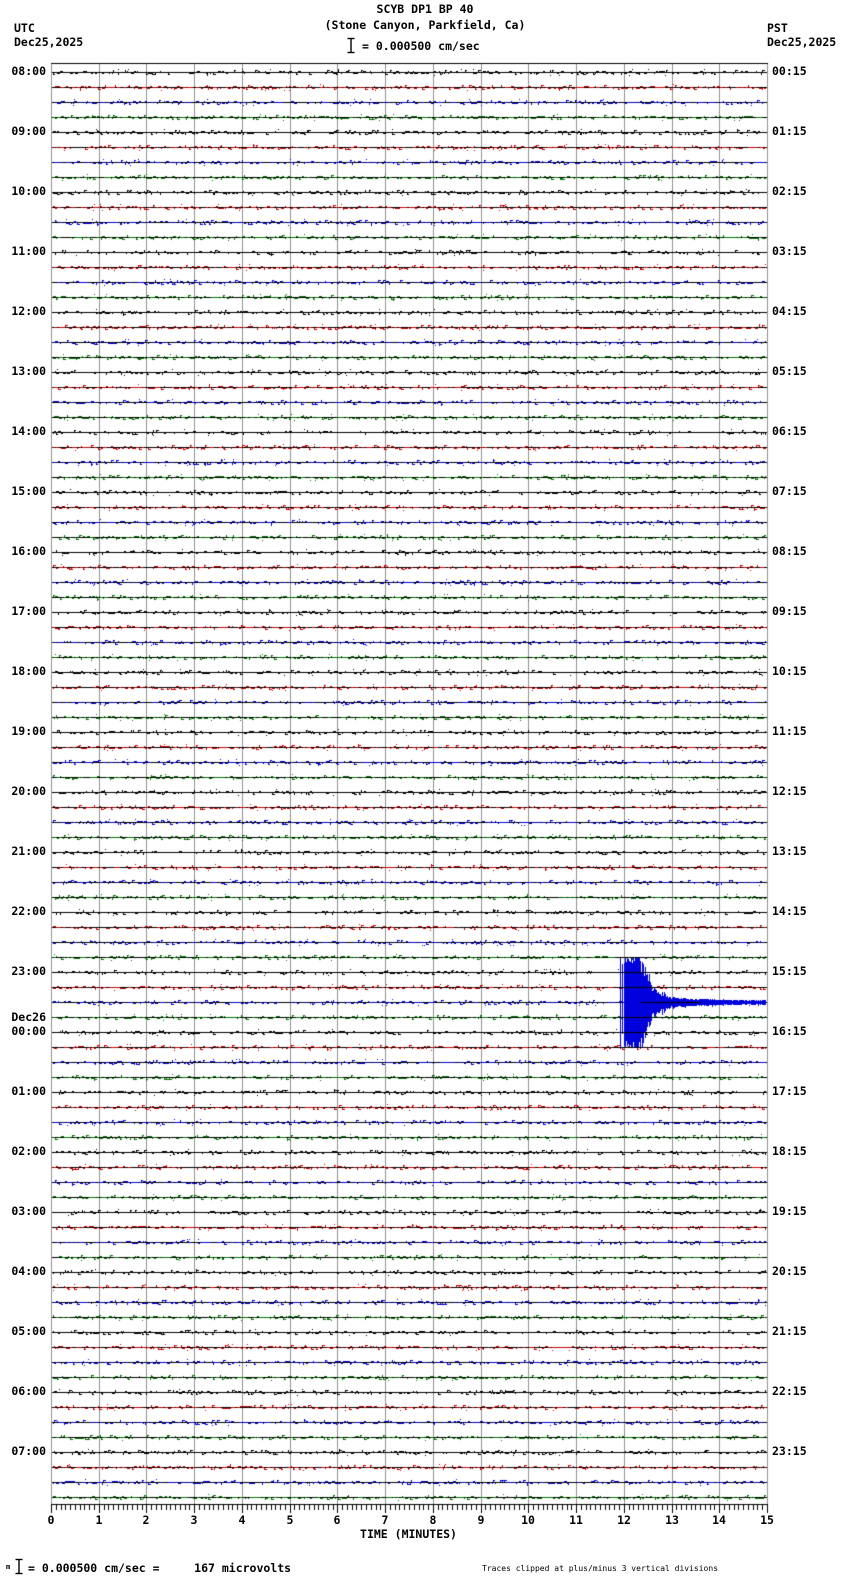 Image resolution: width=850 pixels, height=1584 pixels. What do you see at coordinates (51, 1520) in the screenshot?
I see `x-tick-label: 0` at bounding box center [51, 1520].